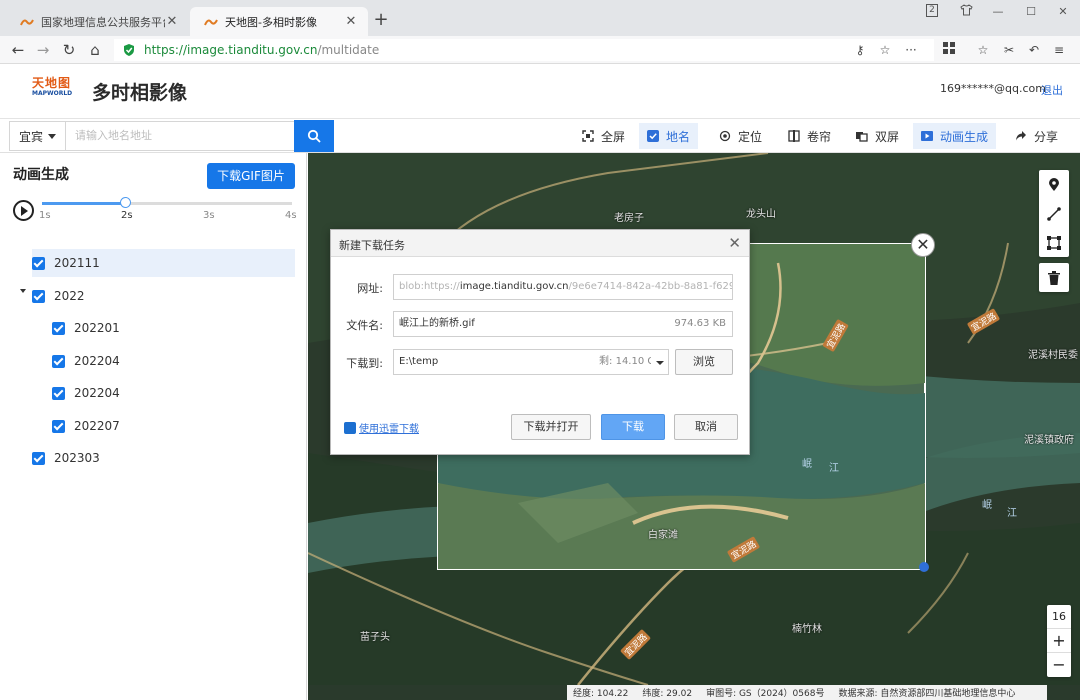  I want to click on user-account: 169******@qq.com, so click(993, 88).